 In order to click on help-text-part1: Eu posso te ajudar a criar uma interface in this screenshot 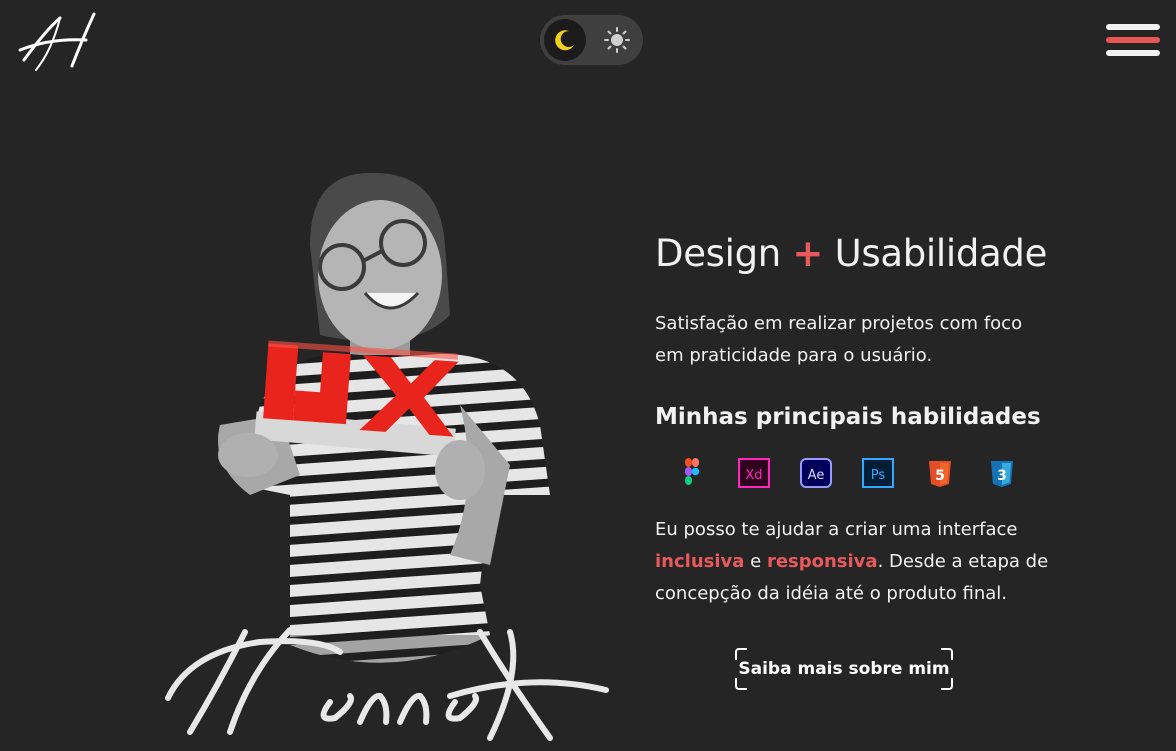, I will do `click(836, 529)`.